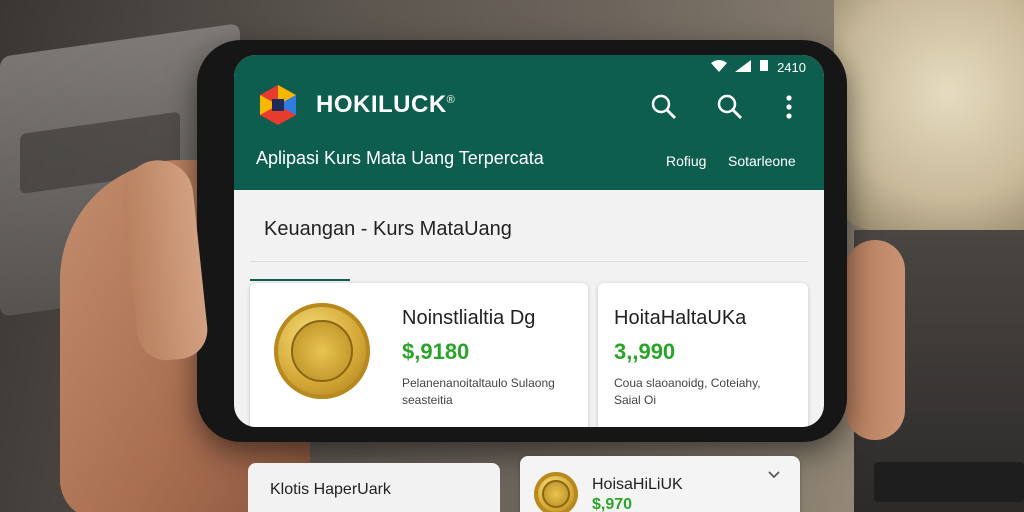 The width and height of the screenshot is (1024, 512). What do you see at coordinates (436, 351) in the screenshot?
I see `card-value: $,9180` at bounding box center [436, 351].